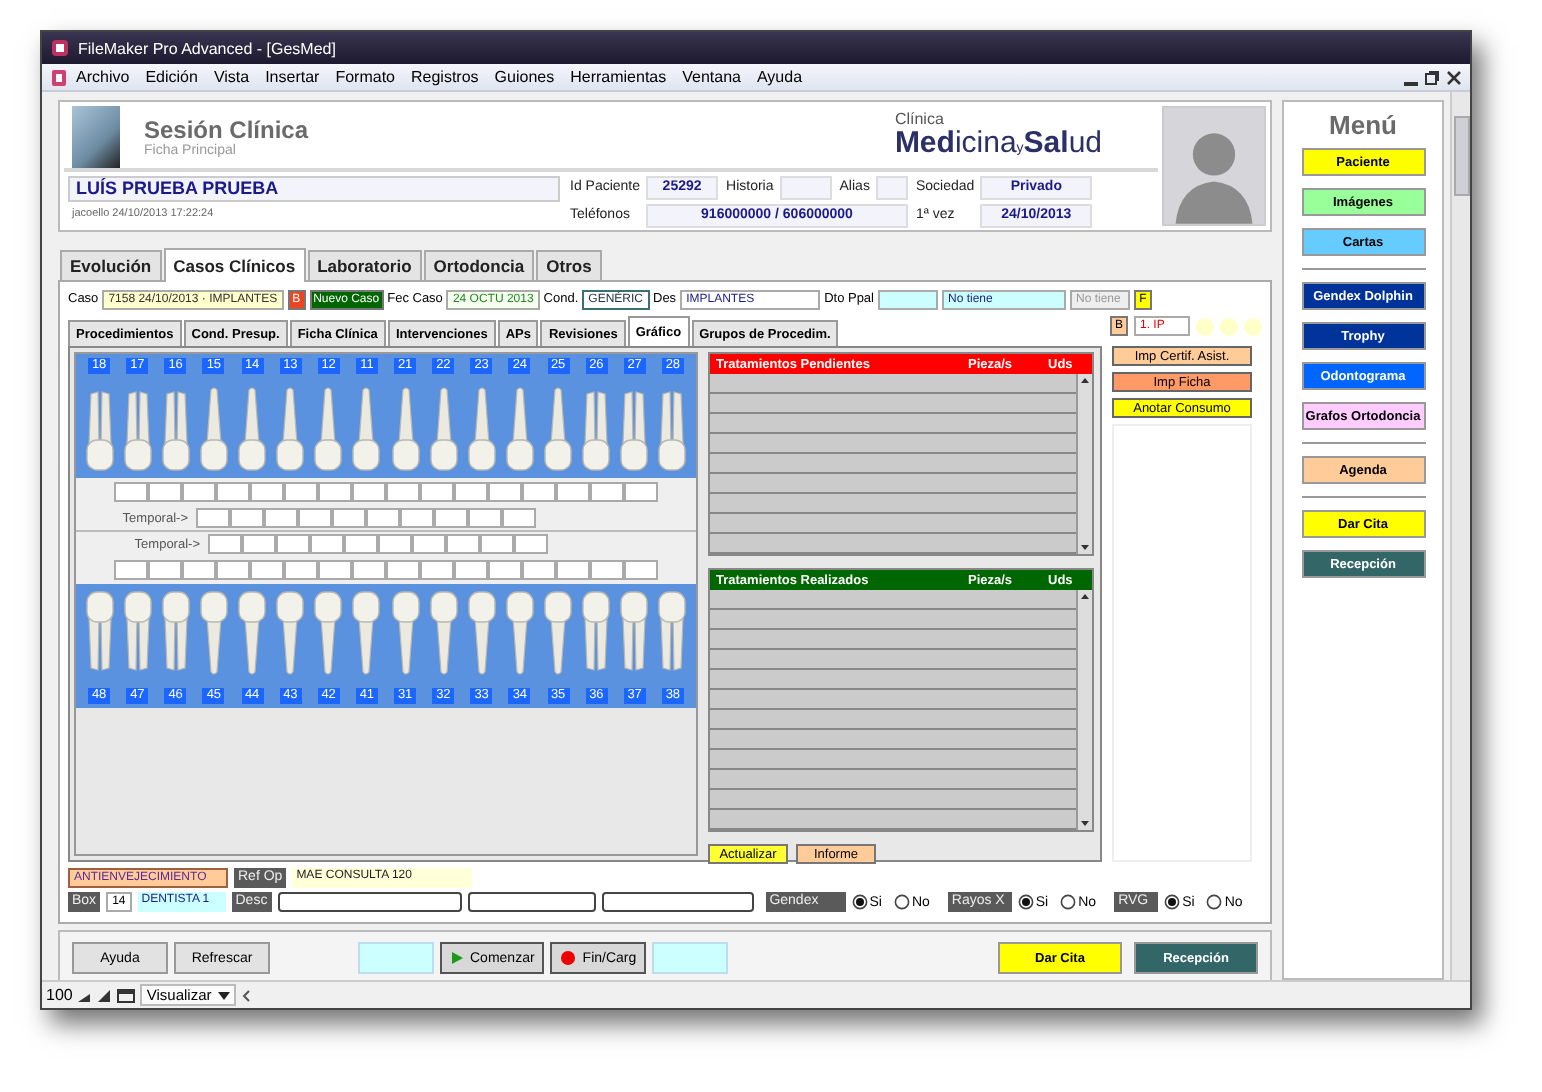  What do you see at coordinates (231, 77) in the screenshot?
I see `menu-item: Vista` at bounding box center [231, 77].